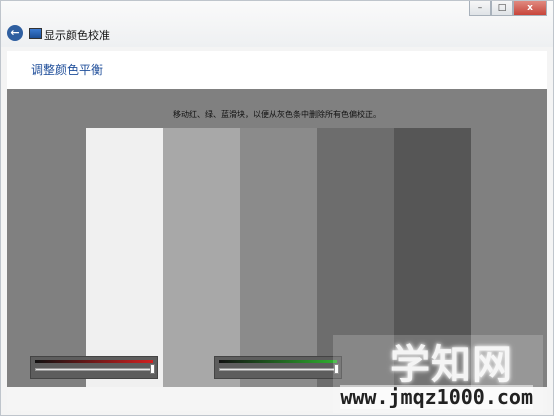 The width and height of the screenshot is (554, 416). I want to click on red-slider, so click(94, 367).